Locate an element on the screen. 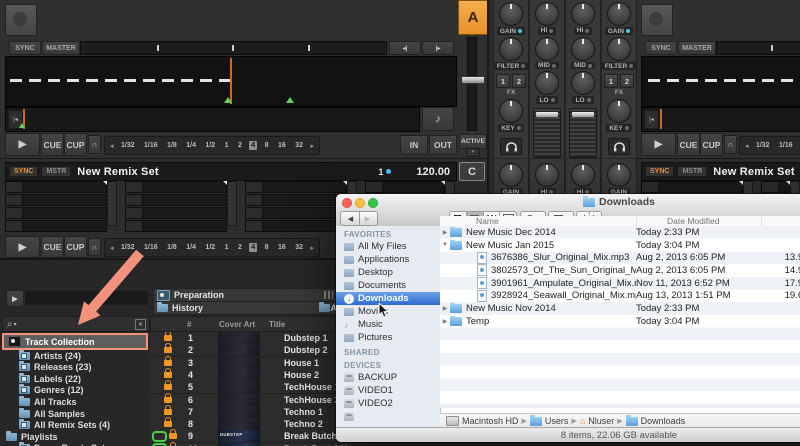  gain-knob is located at coordinates (511, 14).